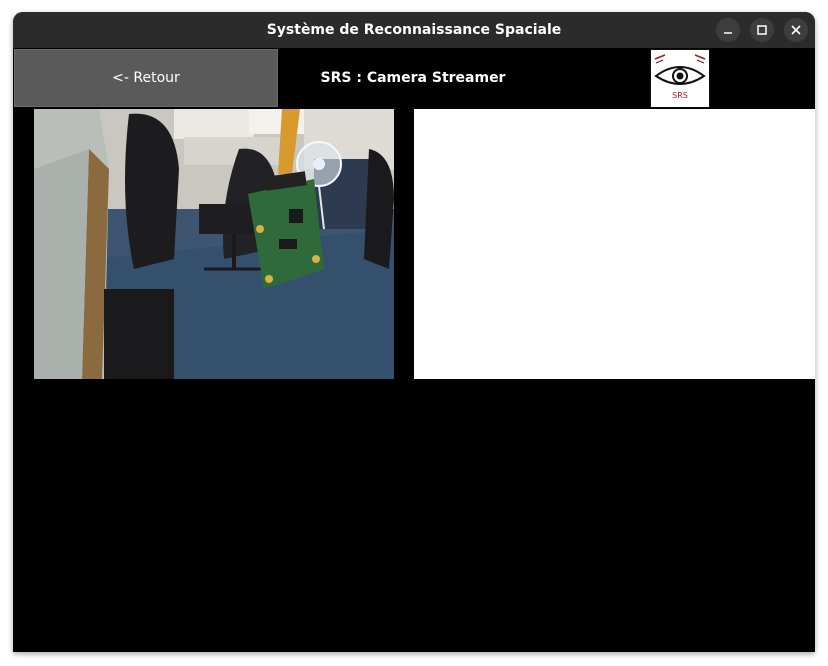  I want to click on maximize-icon, so click(762, 30).